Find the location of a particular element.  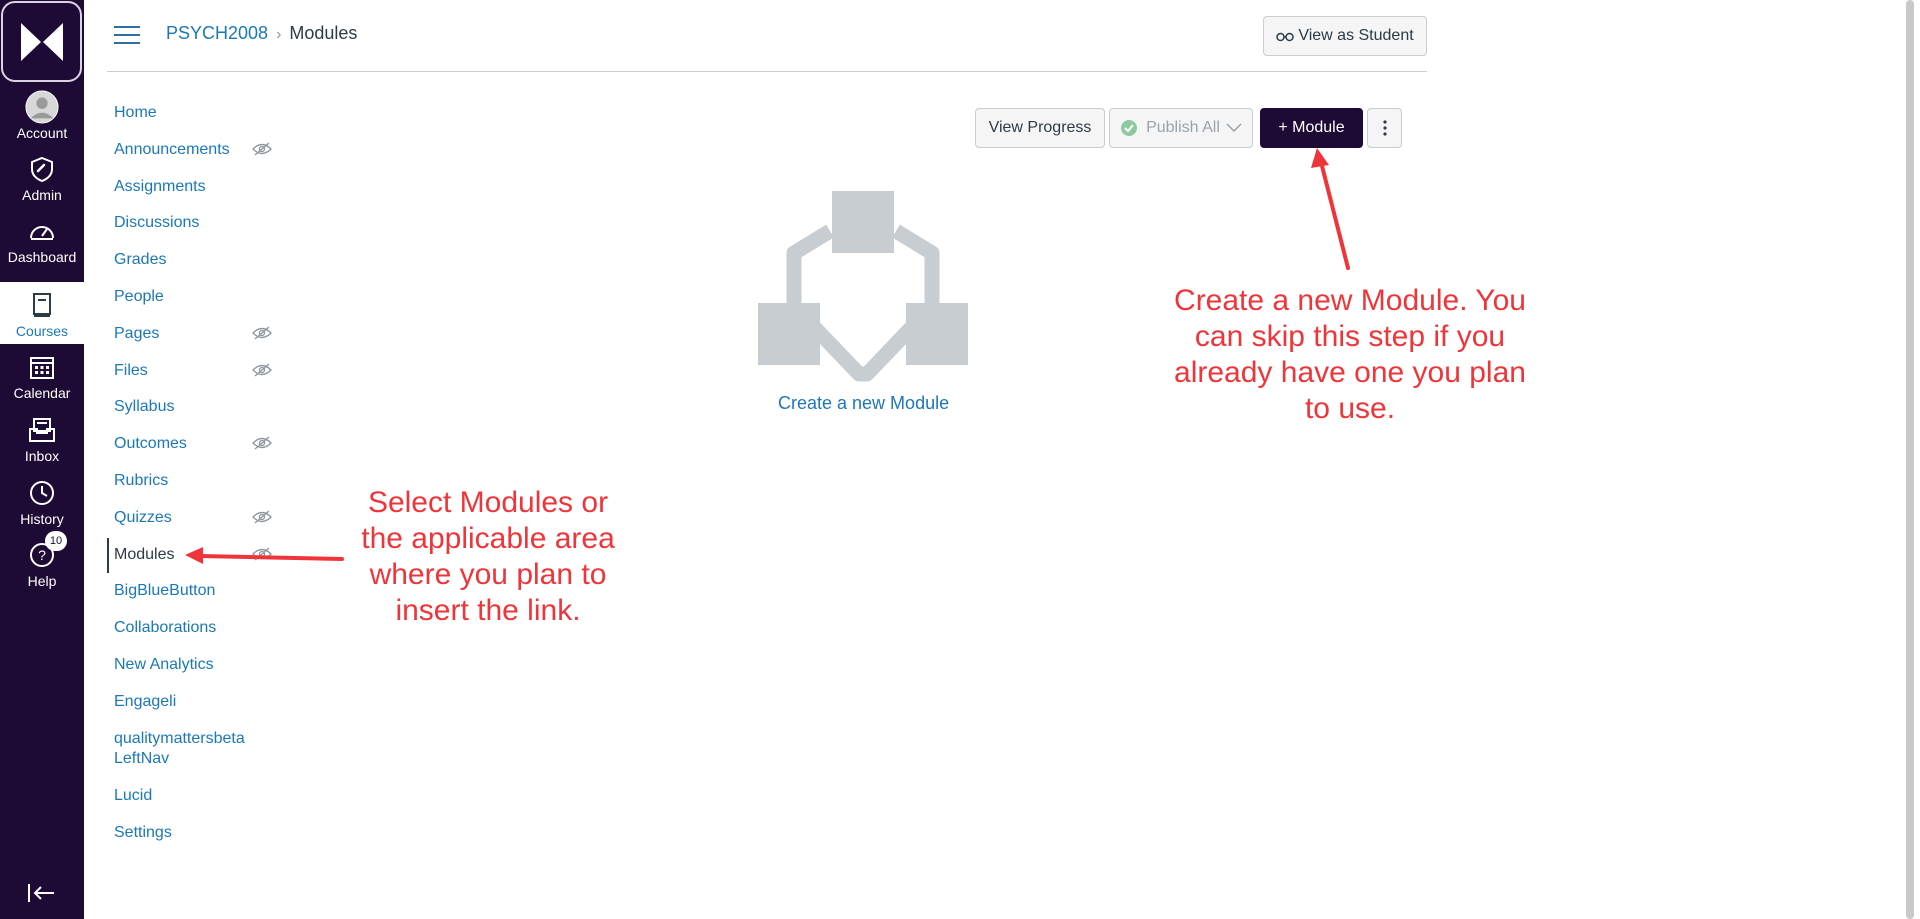

arrow-to-modules-nav is located at coordinates (264, 555).